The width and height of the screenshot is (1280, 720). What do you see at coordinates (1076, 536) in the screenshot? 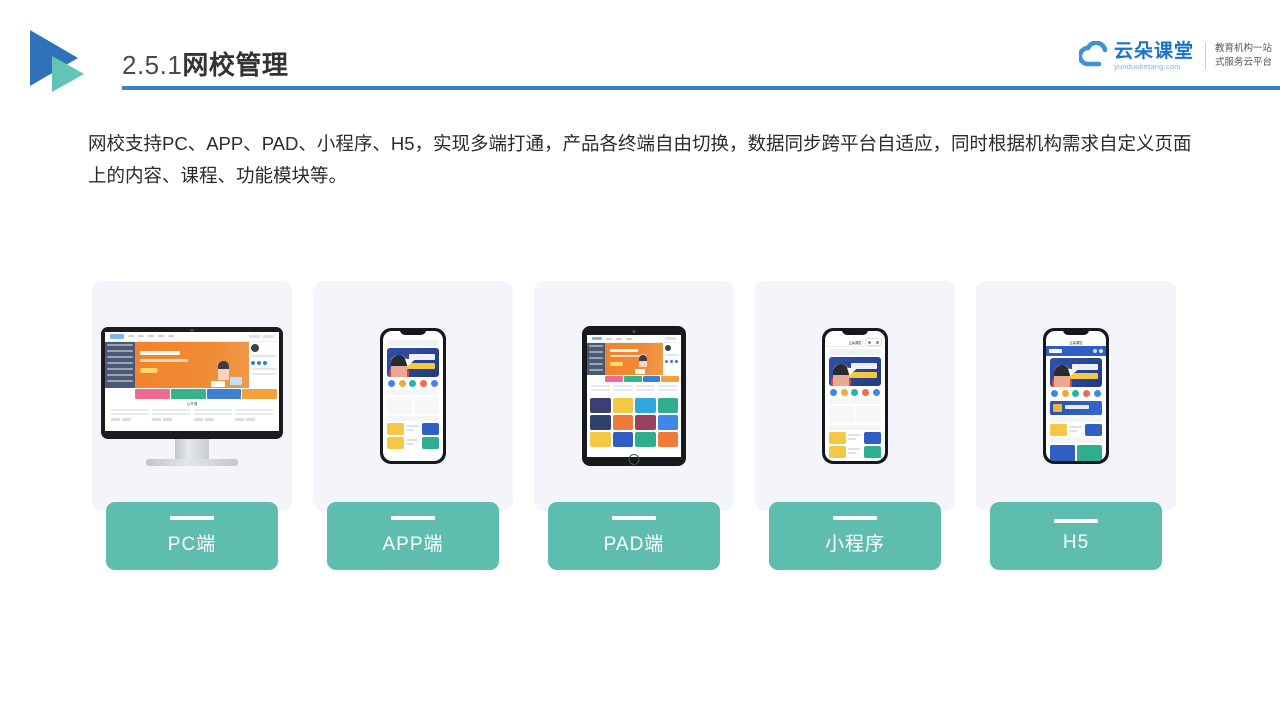
I see `card-label-h5: H5` at bounding box center [1076, 536].